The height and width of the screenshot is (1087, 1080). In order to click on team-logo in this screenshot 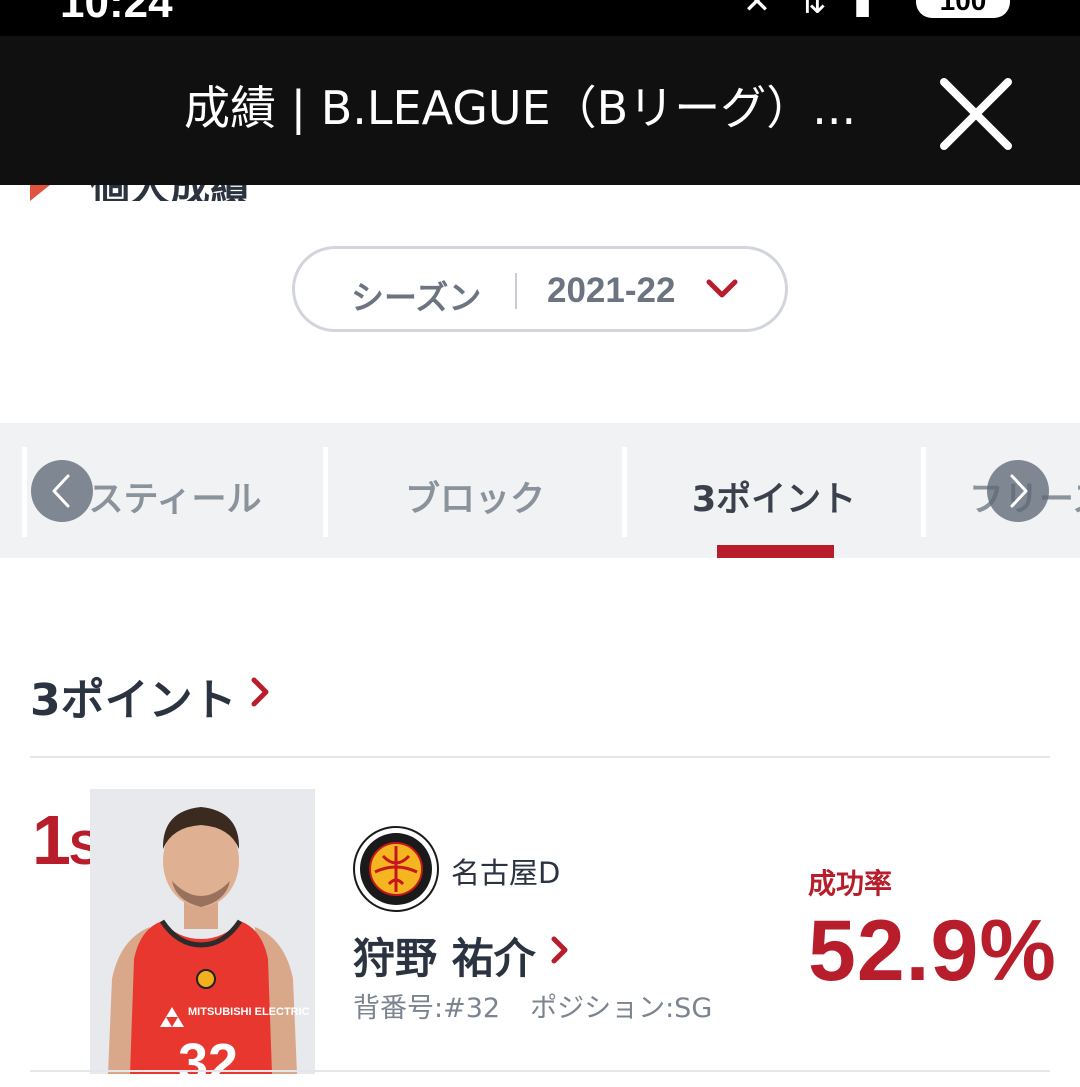, I will do `click(396, 869)`.